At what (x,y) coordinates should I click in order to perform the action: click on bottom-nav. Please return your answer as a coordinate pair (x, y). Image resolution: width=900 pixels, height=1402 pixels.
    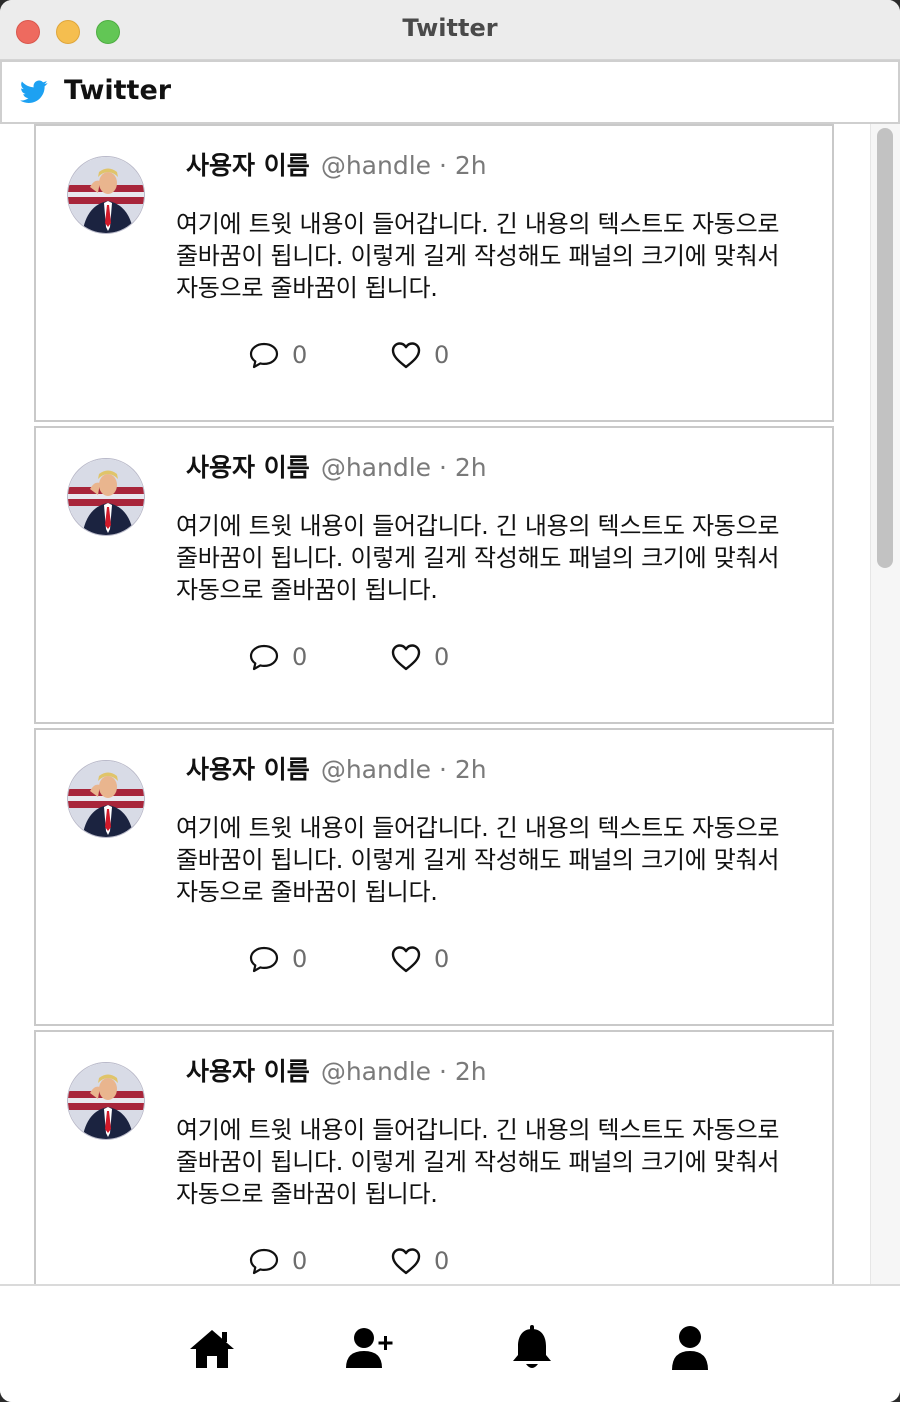
    Looking at the image, I should click on (450, 1343).